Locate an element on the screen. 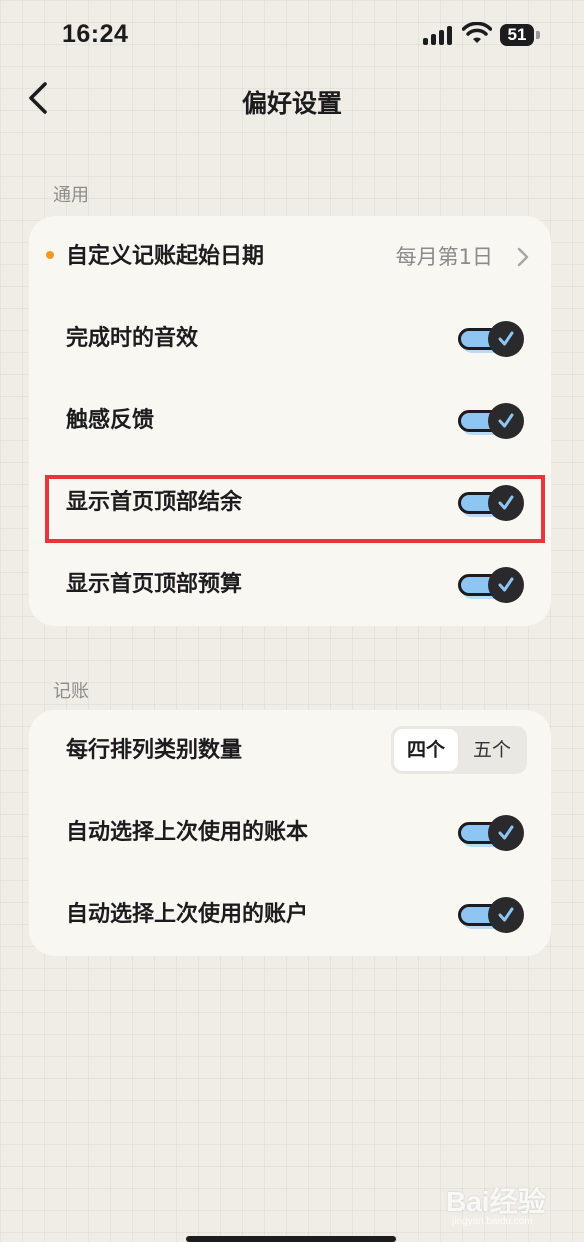  start-date-label: 自定义记账起始日期 is located at coordinates (165, 256).